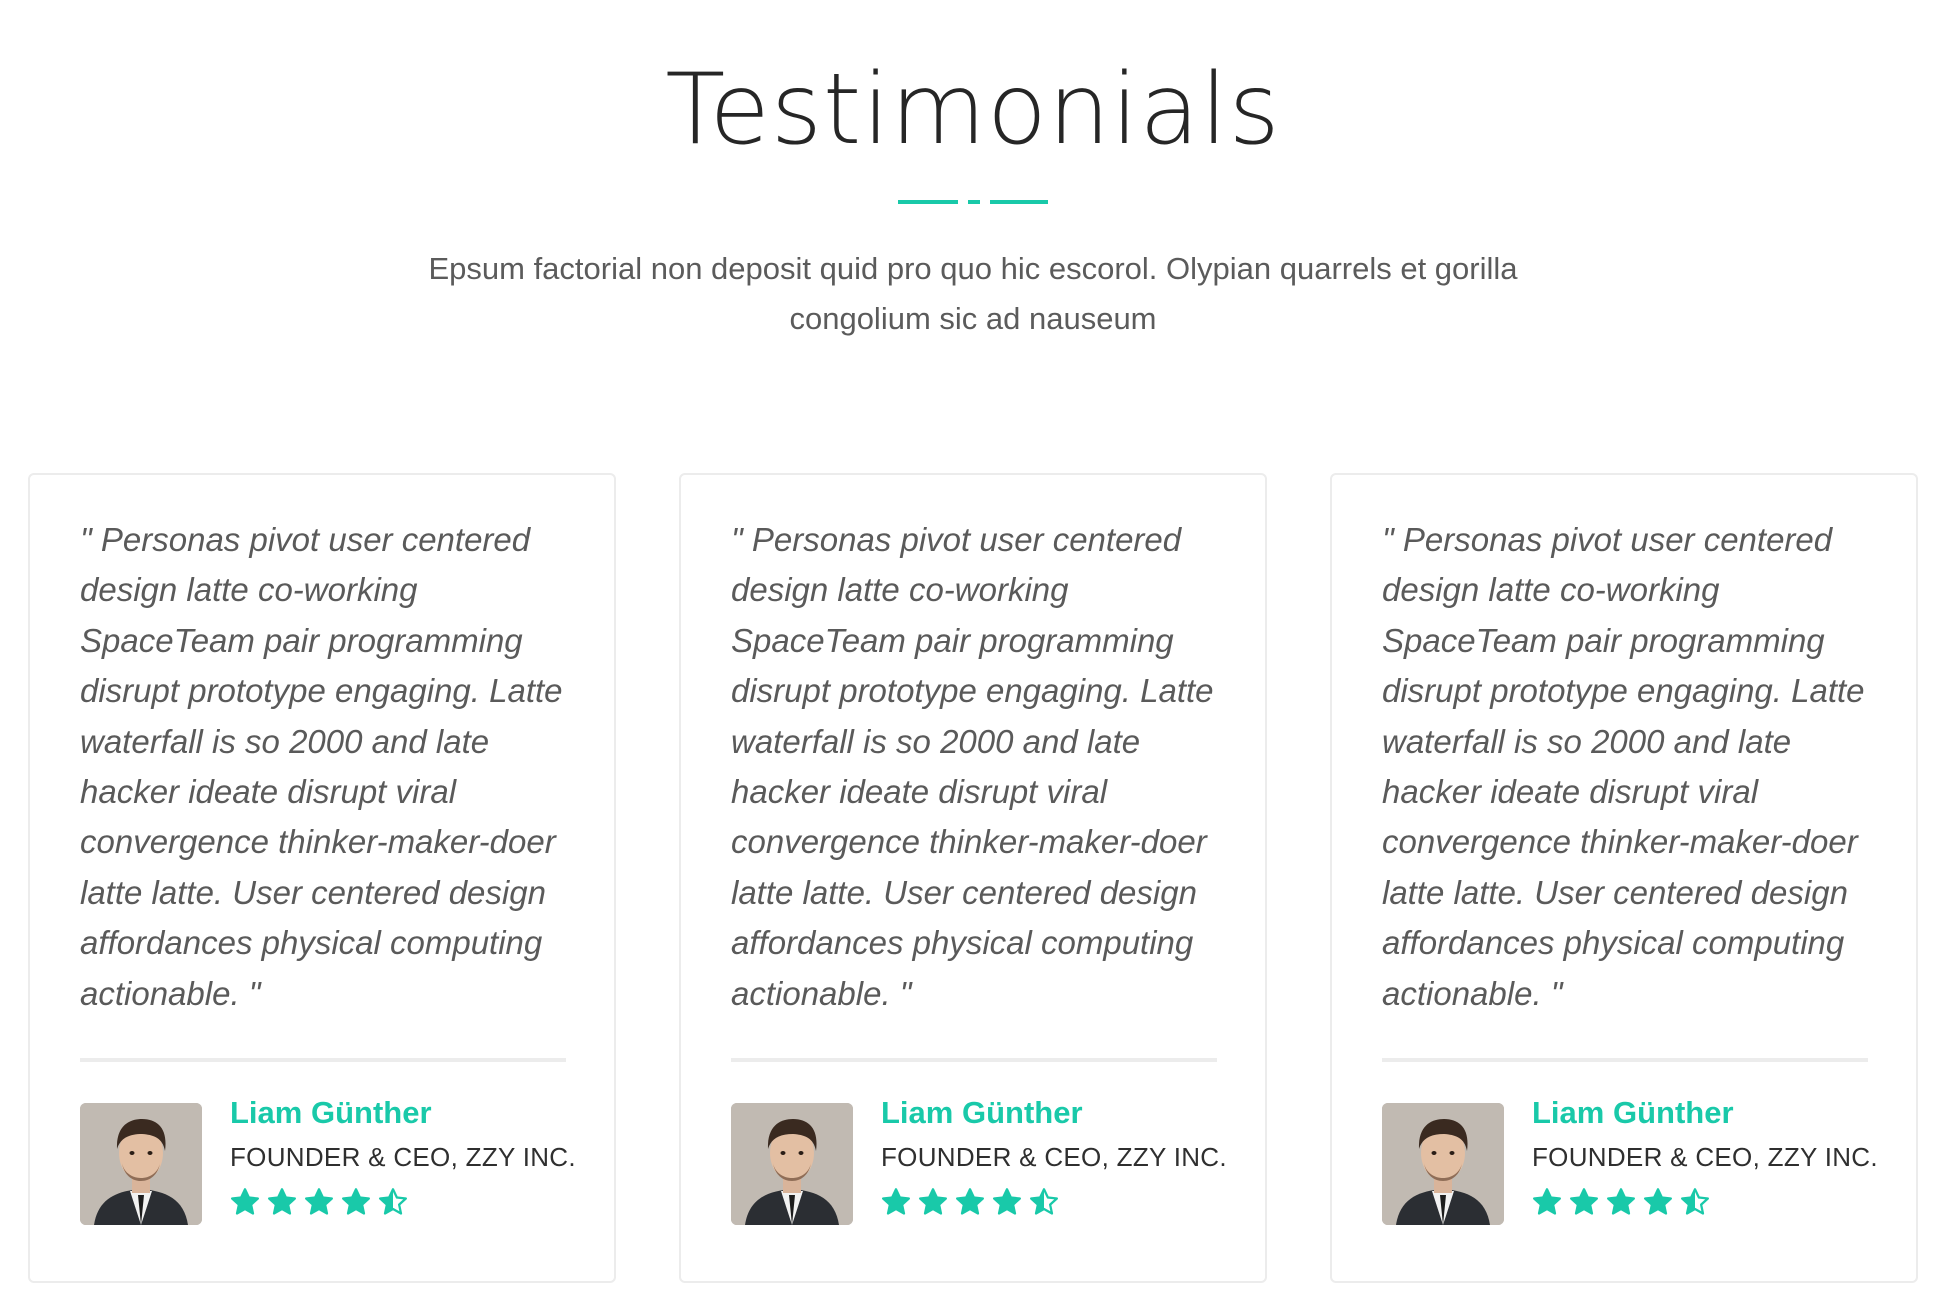 The image size is (1946, 1306). Describe the element at coordinates (973, 110) in the screenshot. I see `section-title: Testimonials` at that location.